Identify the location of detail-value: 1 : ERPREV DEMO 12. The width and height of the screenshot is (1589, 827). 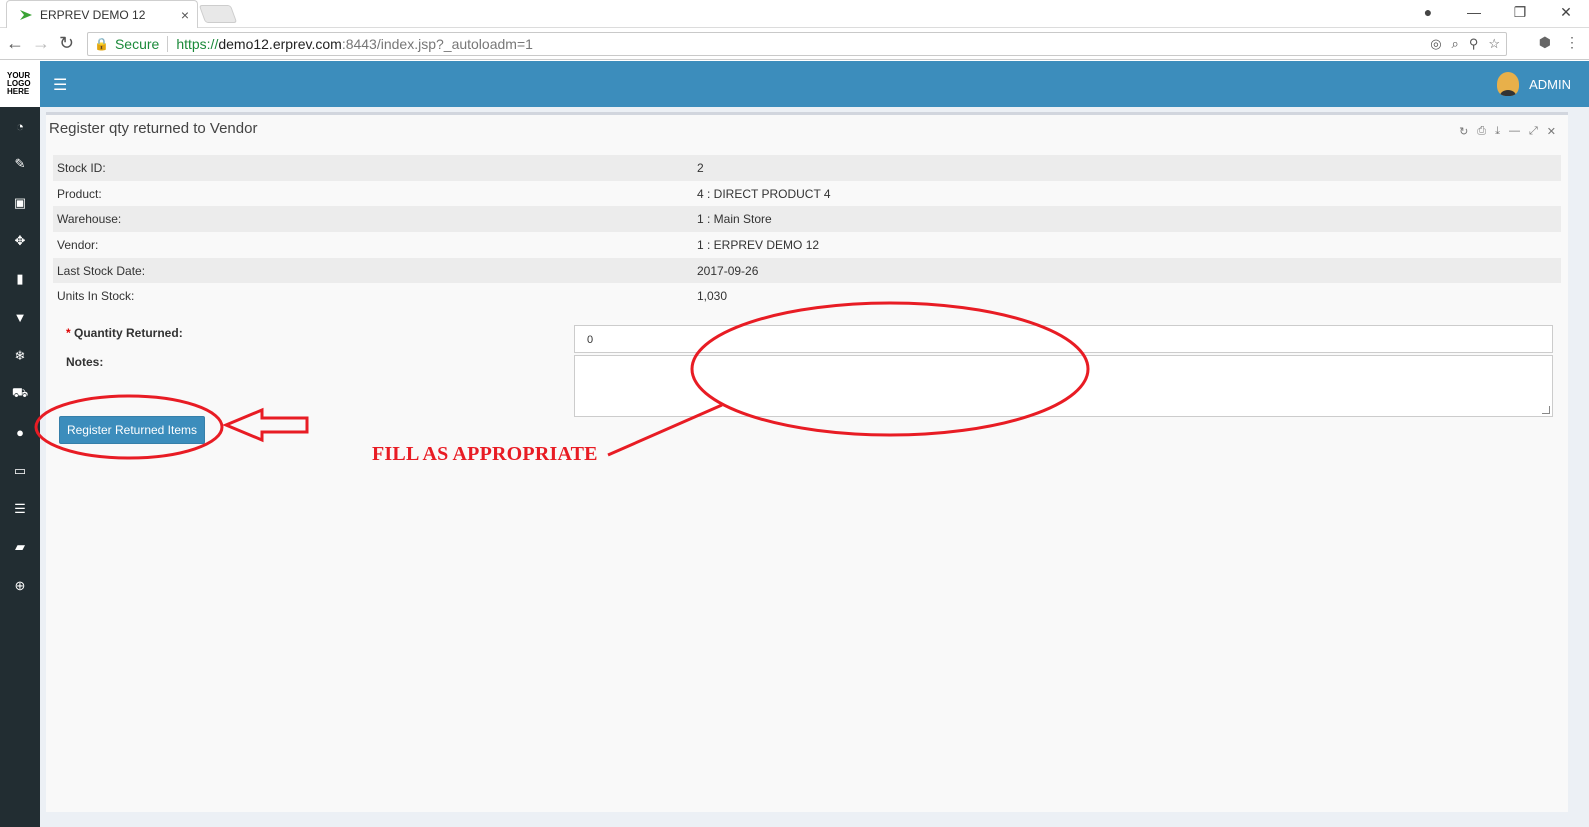
(758, 244).